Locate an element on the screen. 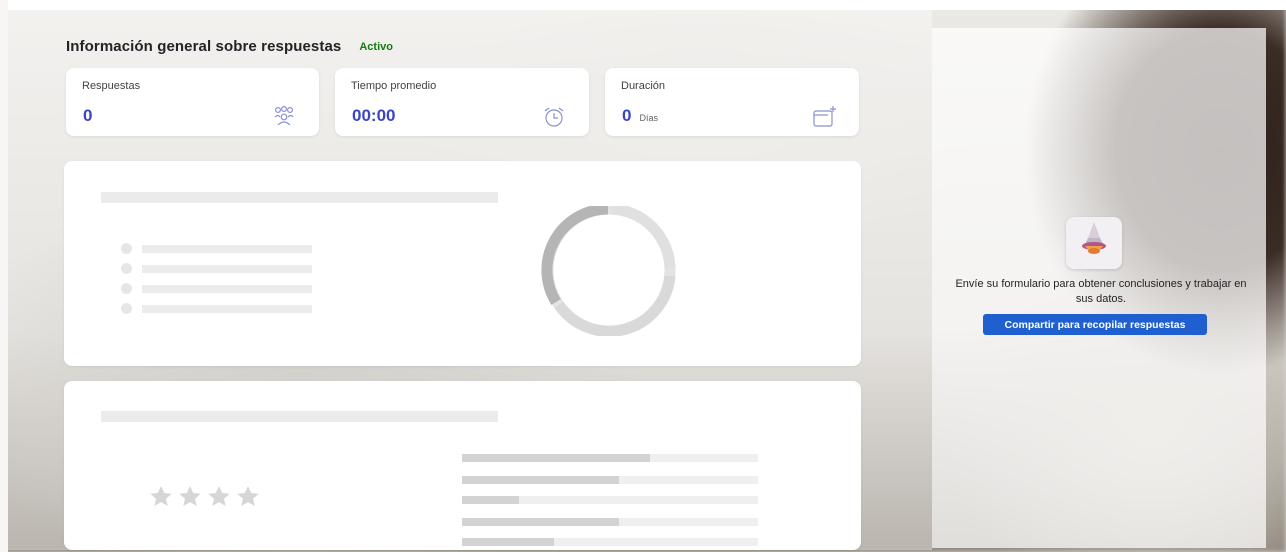  average-time-value-row: 00:00 is located at coordinates (373, 116).